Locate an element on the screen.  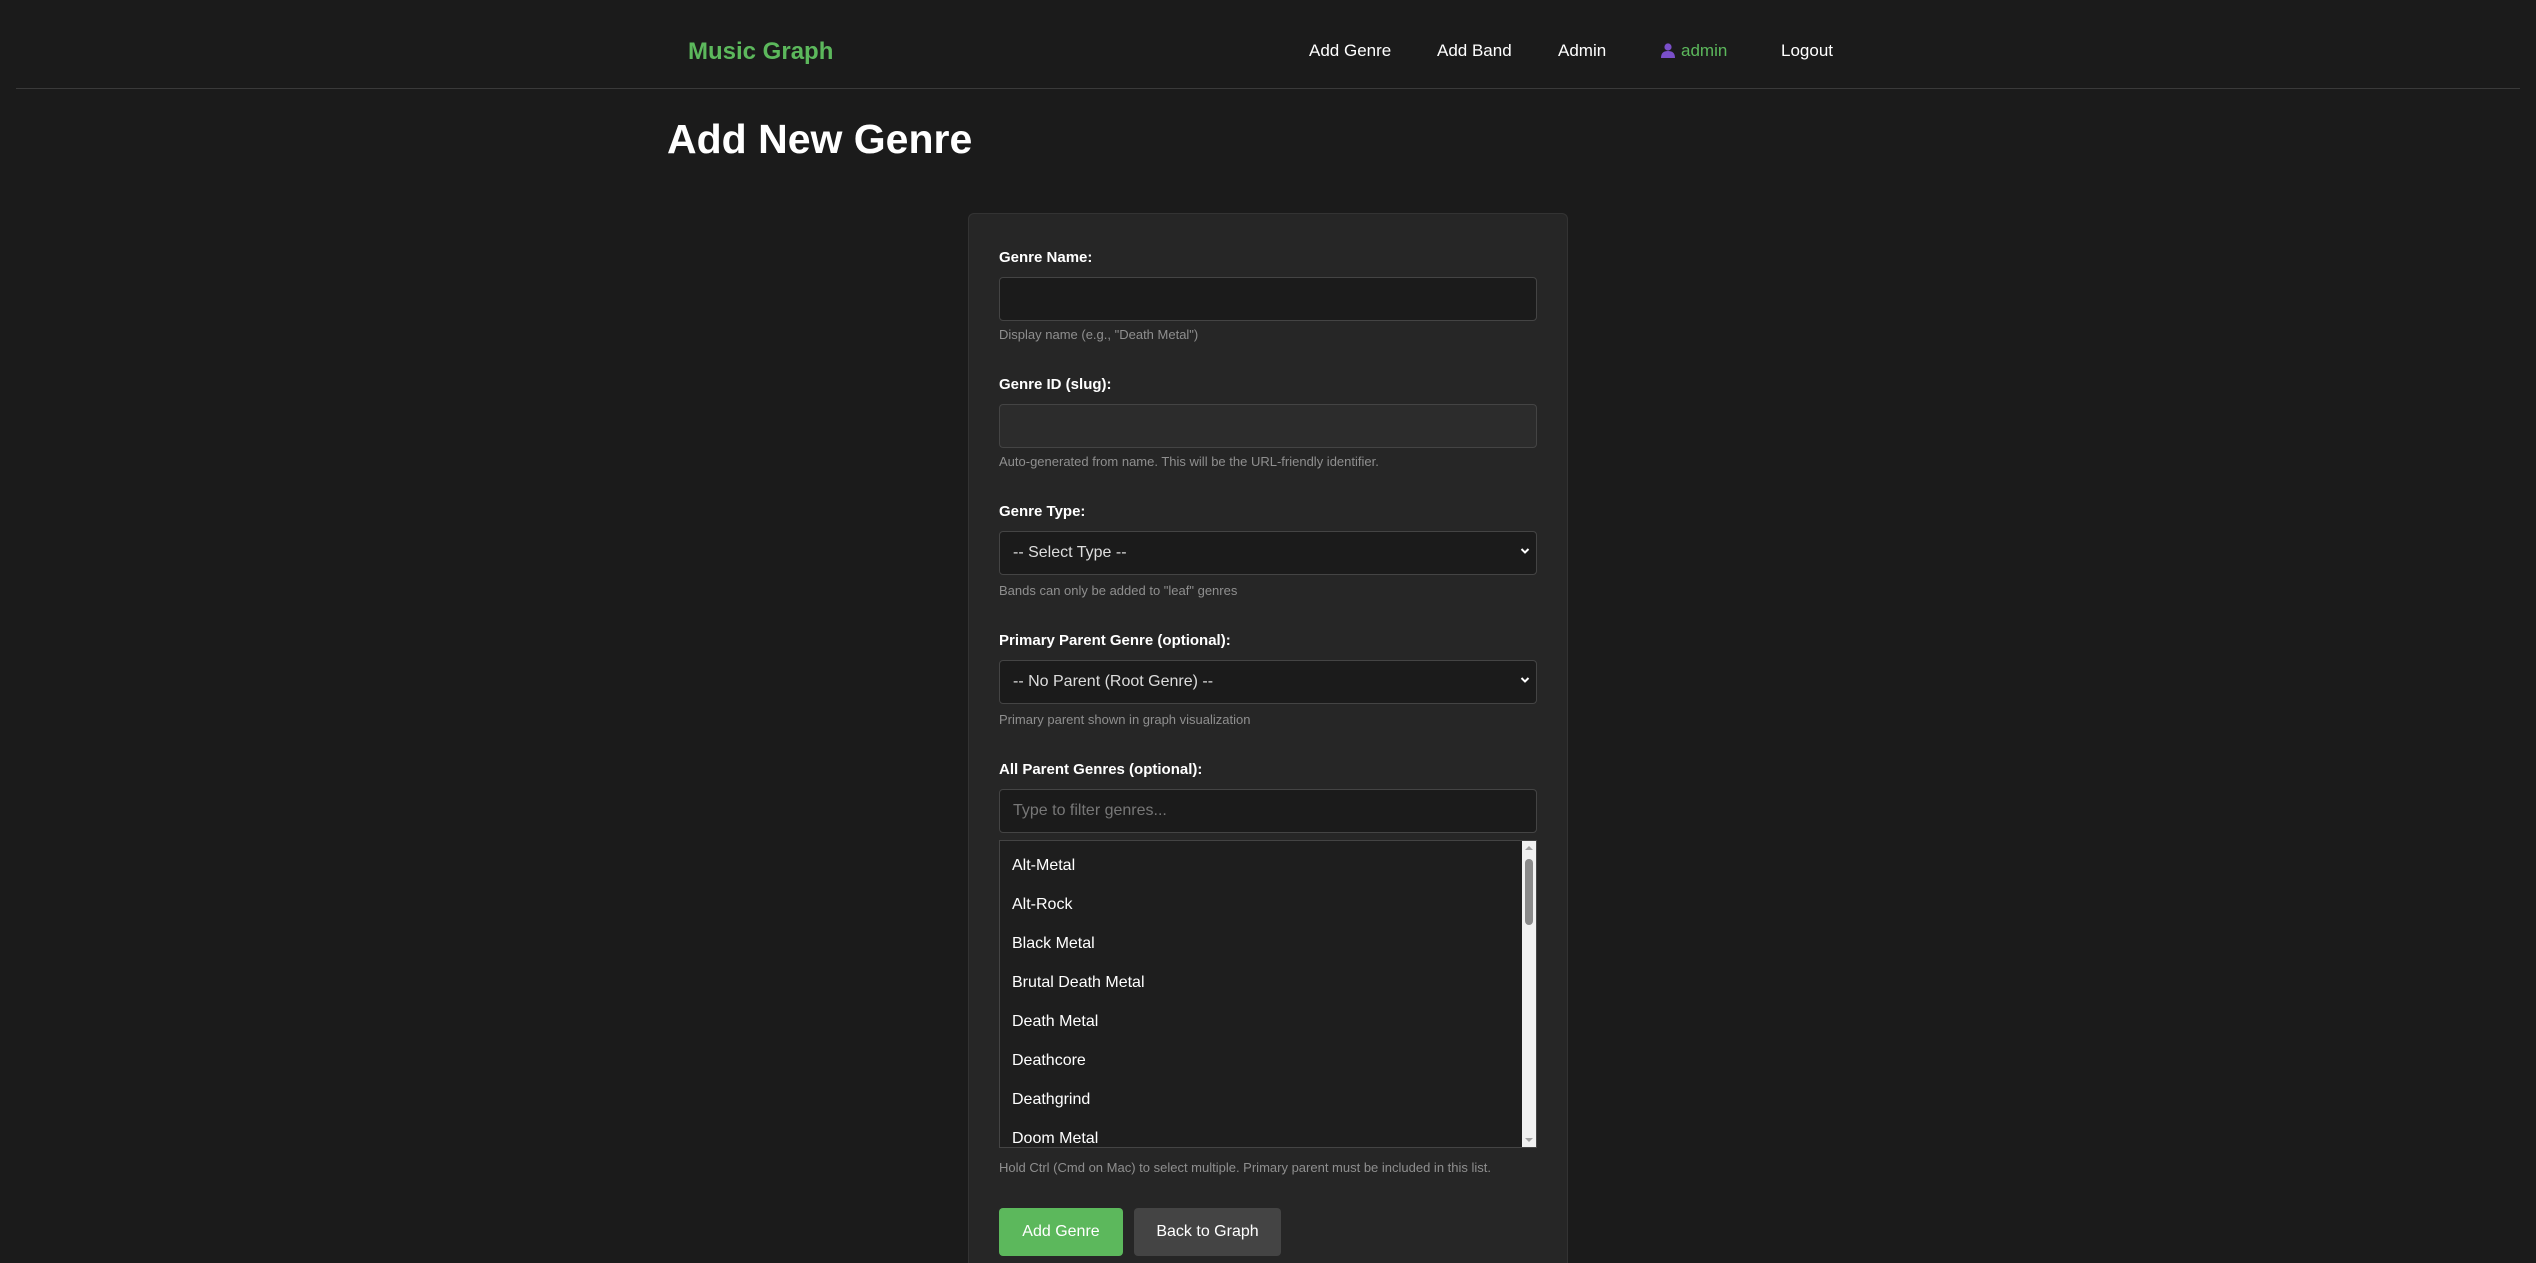
brand-logo: Music Graph is located at coordinates (760, 52).